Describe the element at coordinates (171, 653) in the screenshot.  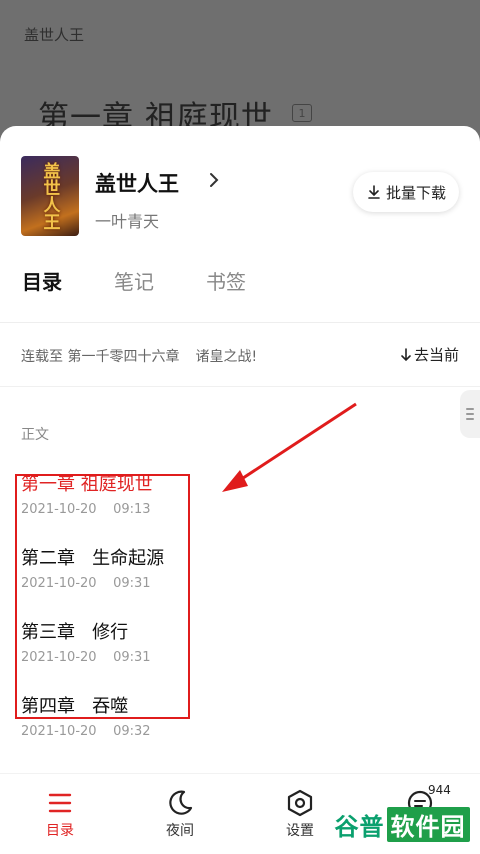
I see `chapter-item: 第三章 修行 2021-10-20 09:31` at that location.